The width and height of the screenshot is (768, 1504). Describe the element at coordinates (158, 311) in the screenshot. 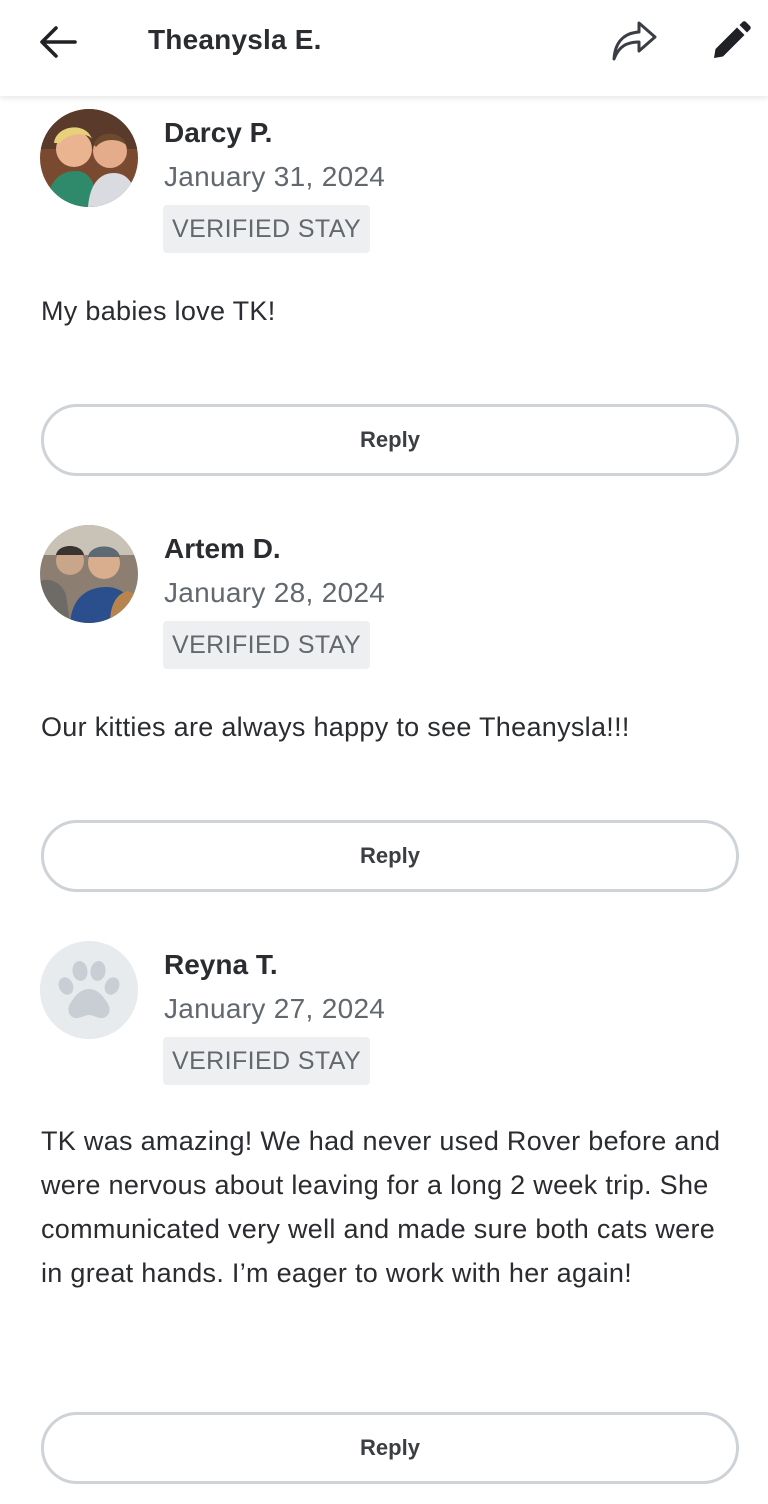

I see `review-text: My babies love TK!` at that location.